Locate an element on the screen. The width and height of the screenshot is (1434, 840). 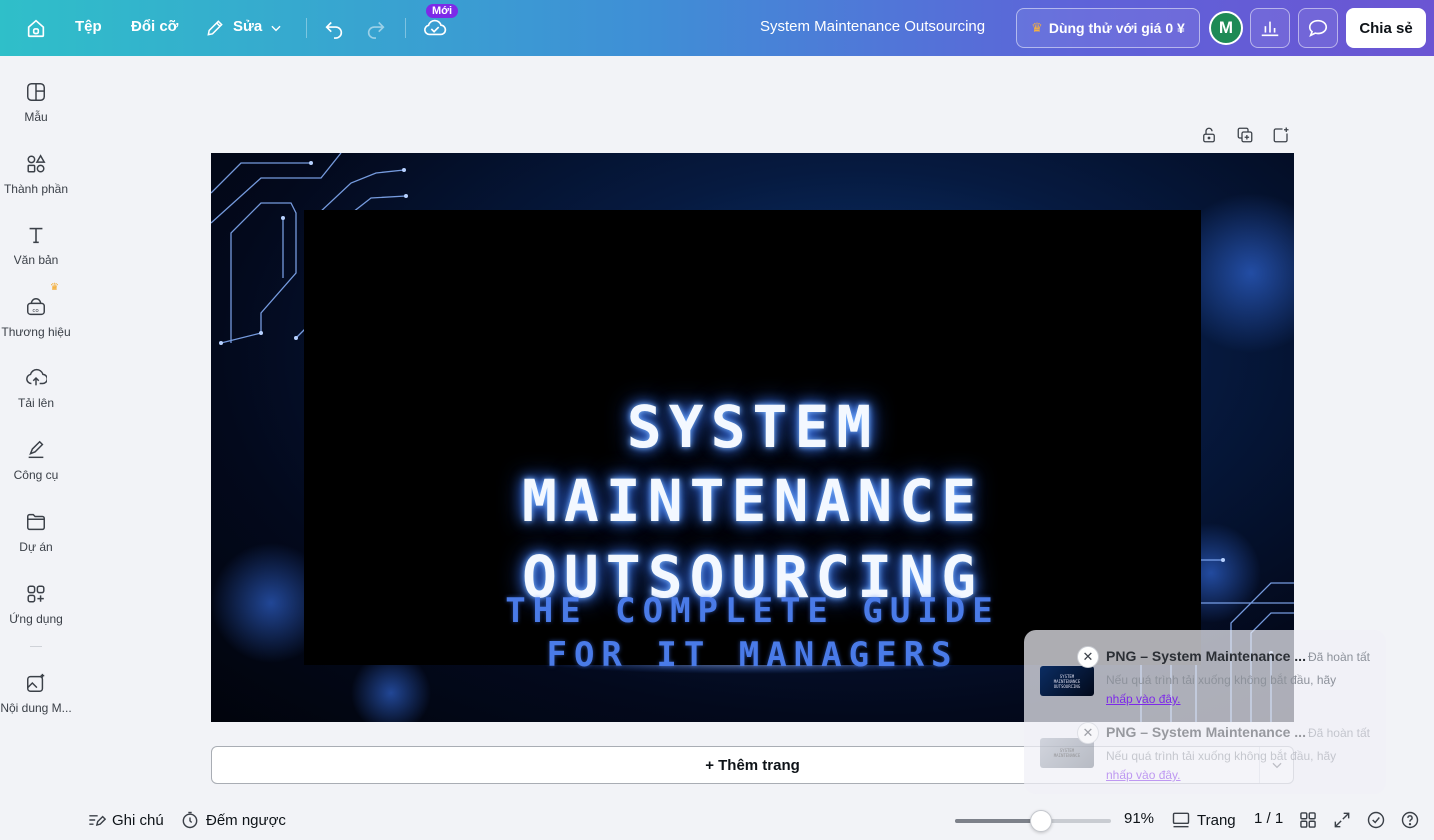
zoom-slider is located at coordinates (1033, 821).